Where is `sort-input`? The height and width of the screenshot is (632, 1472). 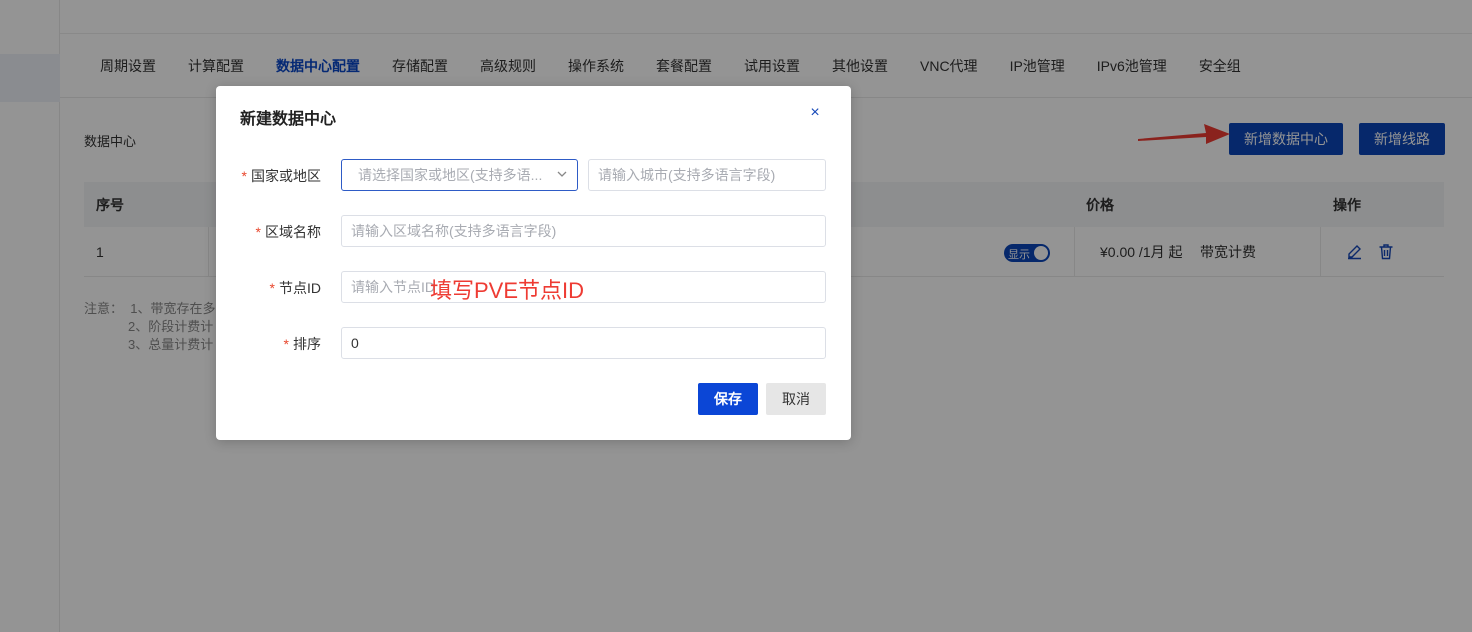 sort-input is located at coordinates (583, 343).